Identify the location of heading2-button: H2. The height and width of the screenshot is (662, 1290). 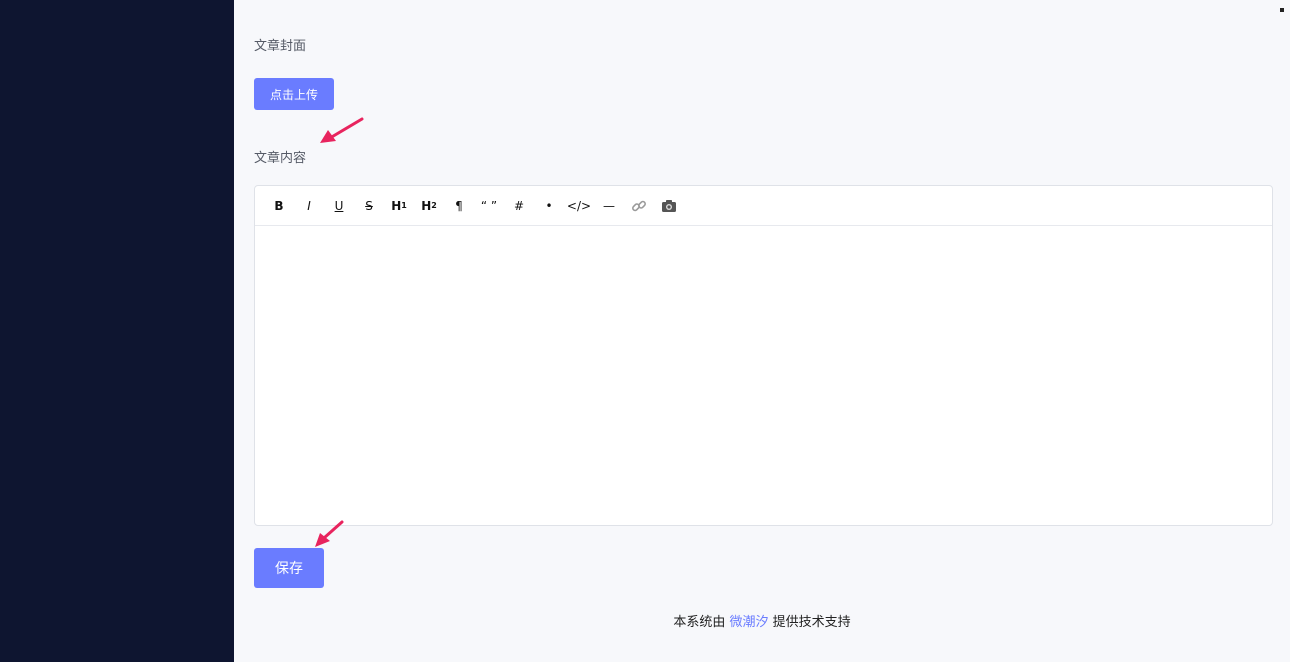
(429, 206).